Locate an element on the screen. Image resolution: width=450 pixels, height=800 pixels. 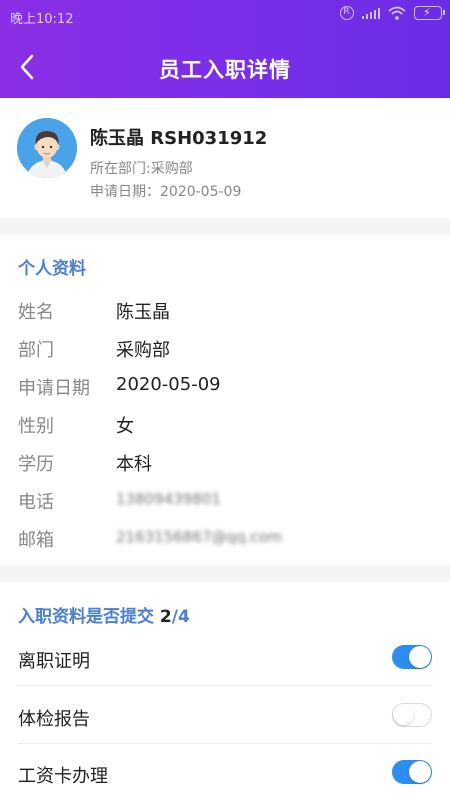
status-bar: 晚上10:12 R ⚡ is located at coordinates (225, 16).